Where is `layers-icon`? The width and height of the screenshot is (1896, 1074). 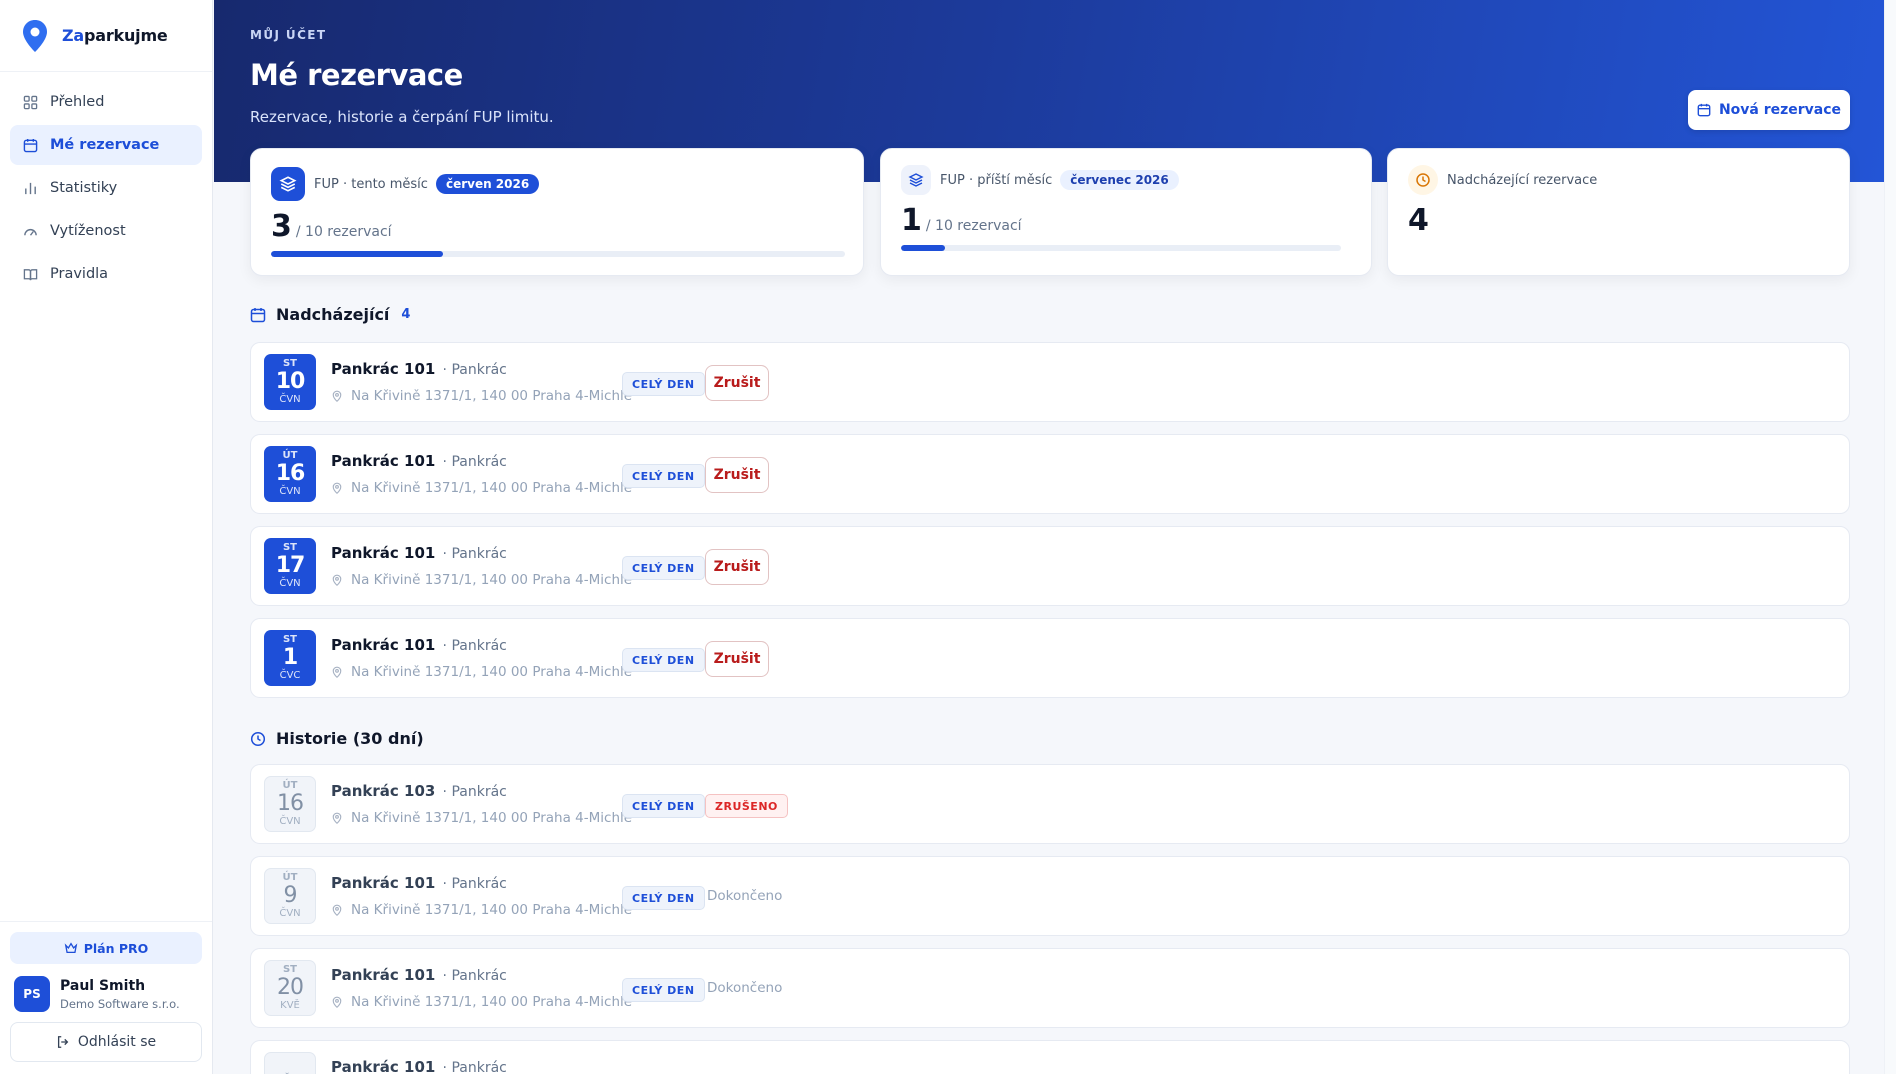 layers-icon is located at coordinates (916, 180).